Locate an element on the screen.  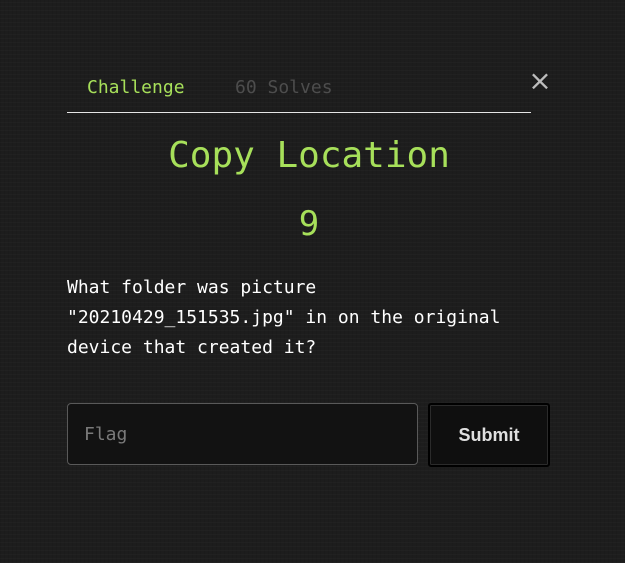
flag-input is located at coordinates (242, 434).